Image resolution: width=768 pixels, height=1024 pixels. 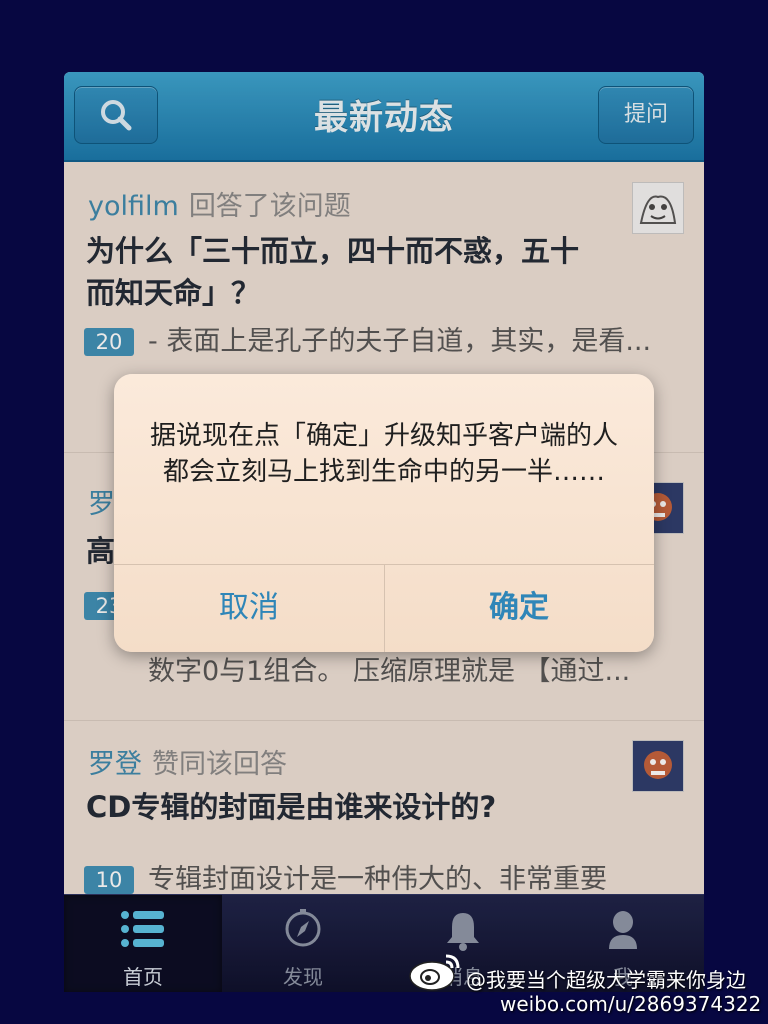 I want to click on weibo-watermark: @我要当个超级大学霸来你身边 weibo.com/u/2869374322, so click(x=588, y=986).